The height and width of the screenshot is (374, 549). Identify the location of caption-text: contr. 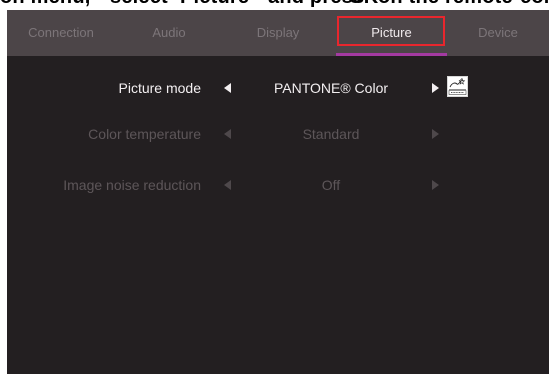
(534, 4).